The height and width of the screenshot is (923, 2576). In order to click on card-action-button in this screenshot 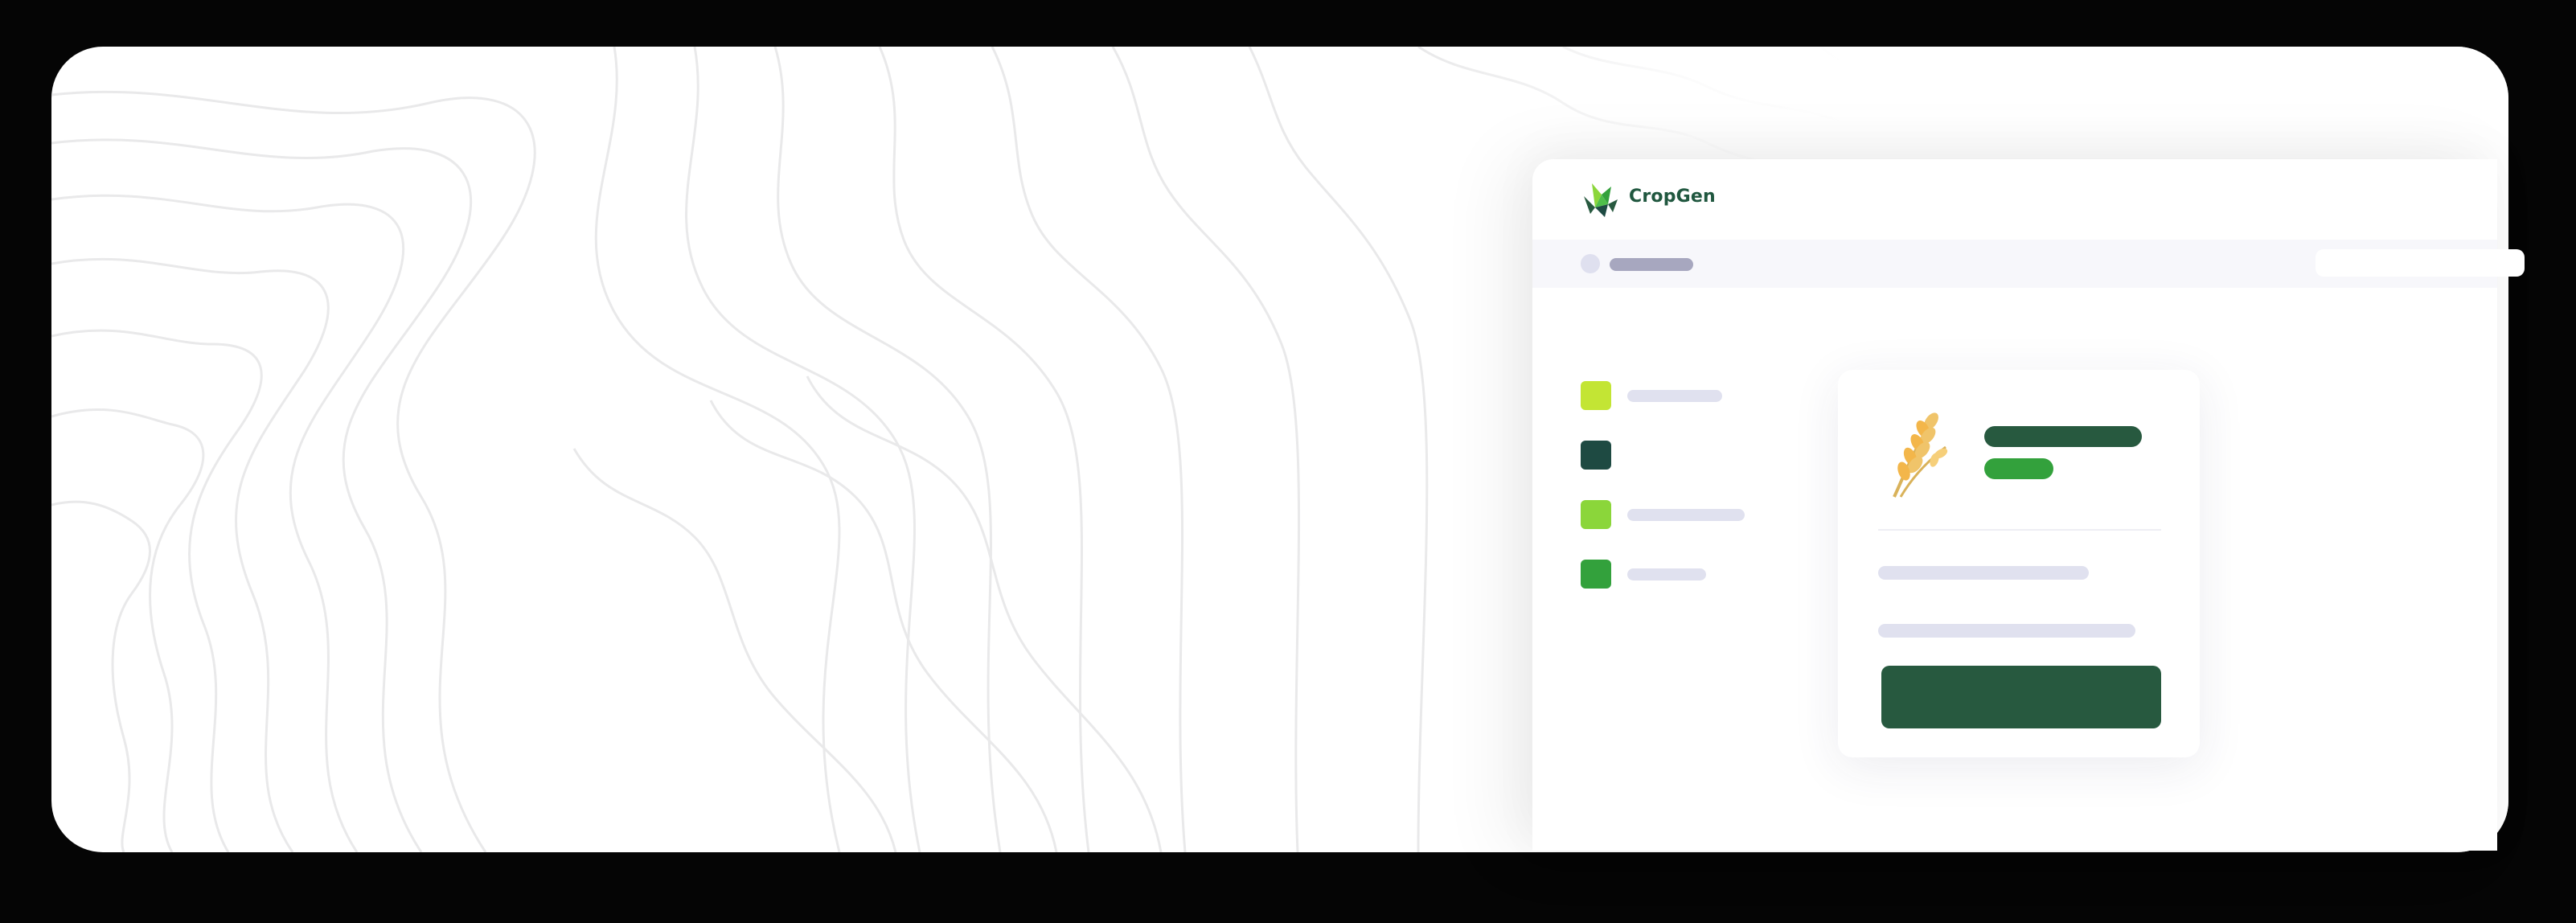, I will do `click(2021, 697)`.